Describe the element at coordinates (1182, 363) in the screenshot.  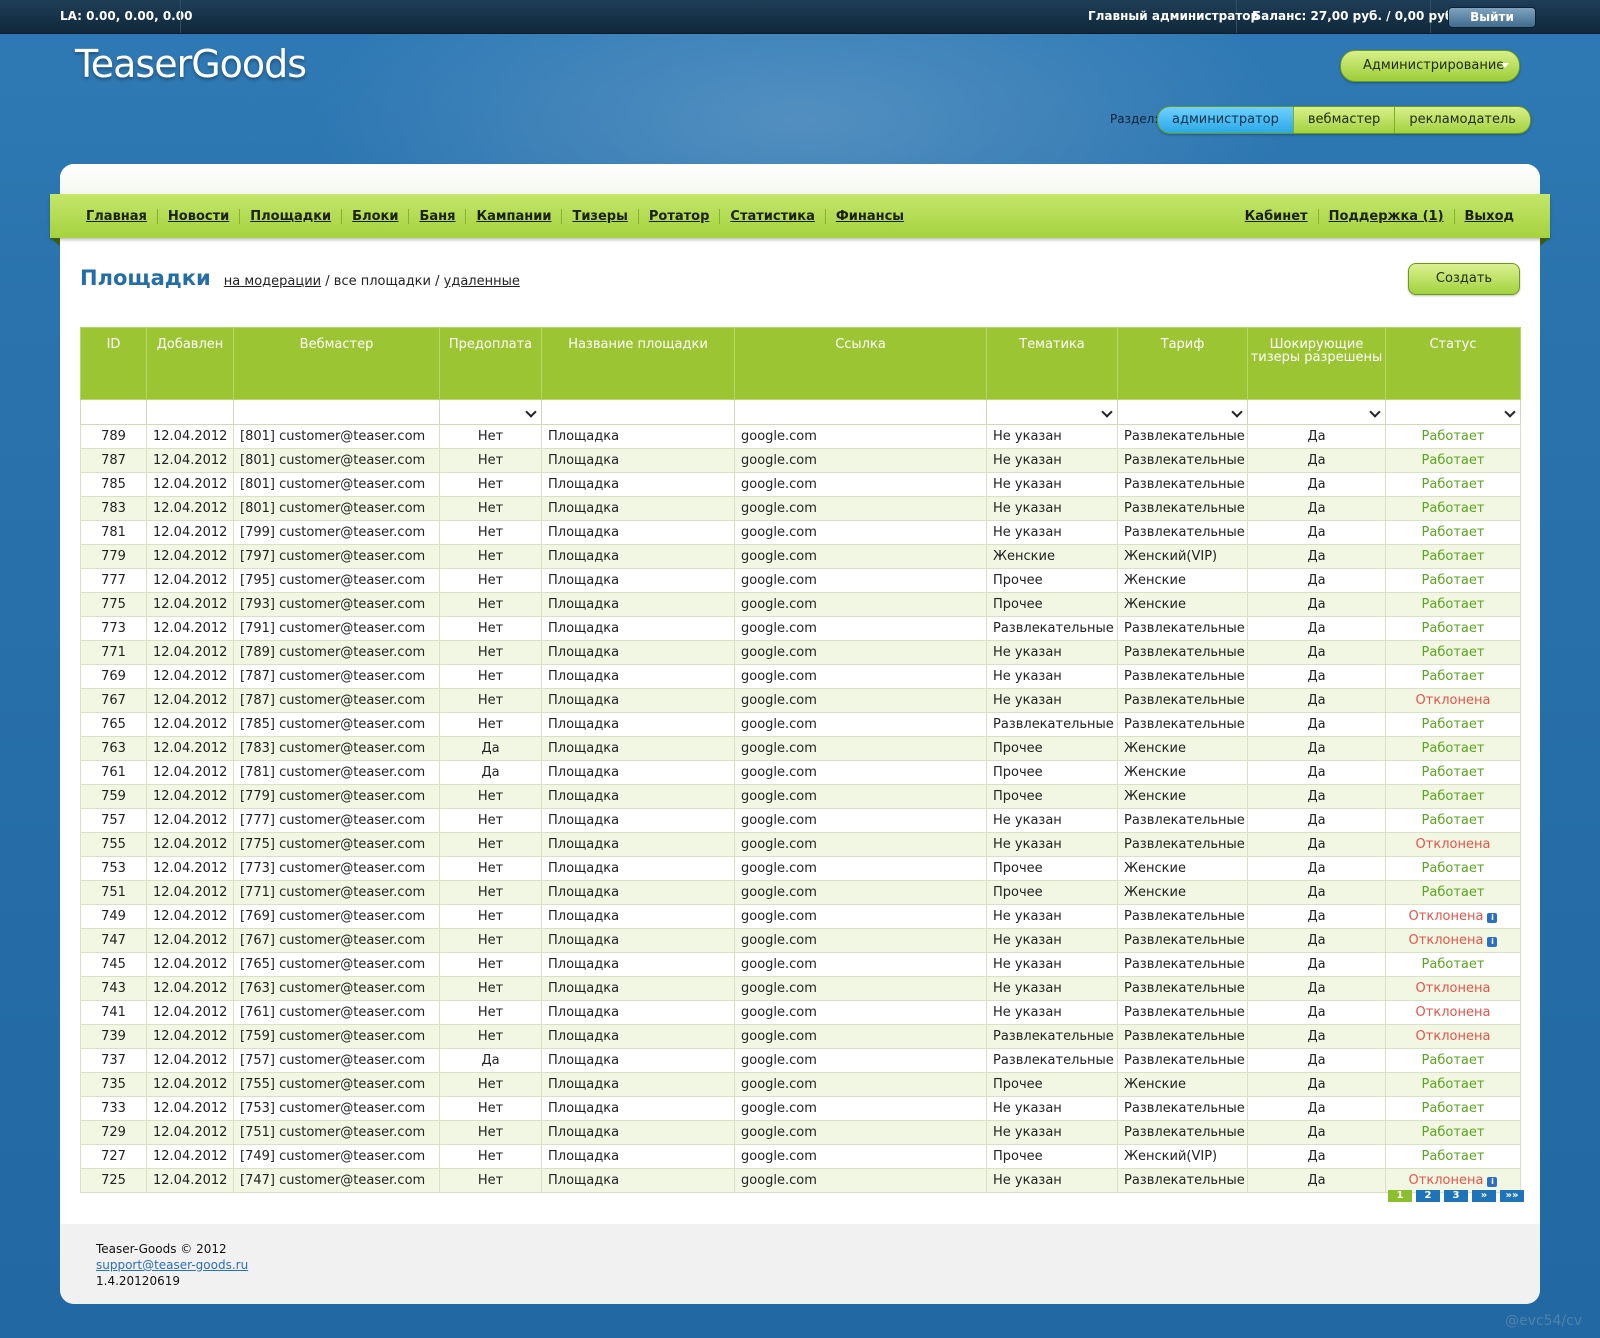
I see `column-header: Тариф` at that location.